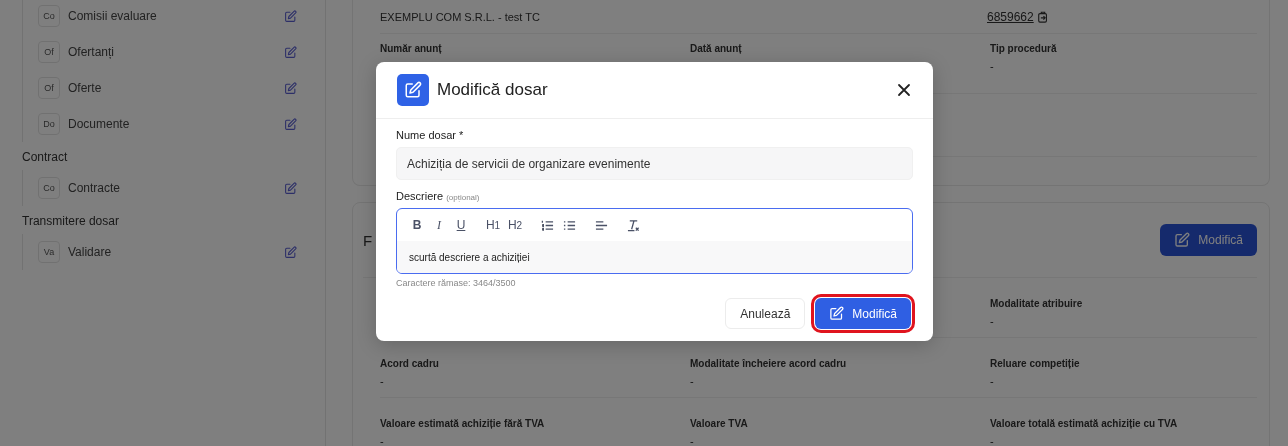  Describe the element at coordinates (112, 16) in the screenshot. I see `sidebar-item: Comisii evaluare` at that location.